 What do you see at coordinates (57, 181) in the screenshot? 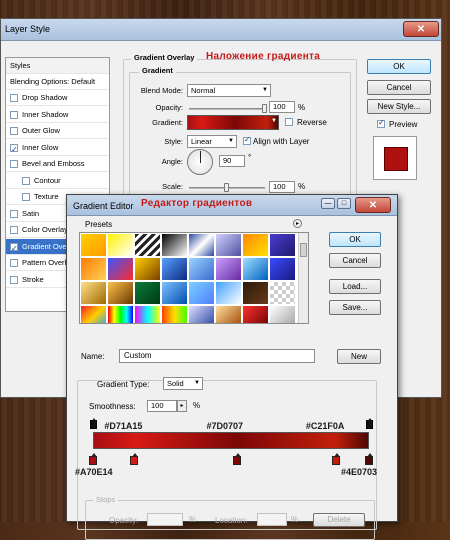
I see `style-item: Contour` at bounding box center [57, 181].